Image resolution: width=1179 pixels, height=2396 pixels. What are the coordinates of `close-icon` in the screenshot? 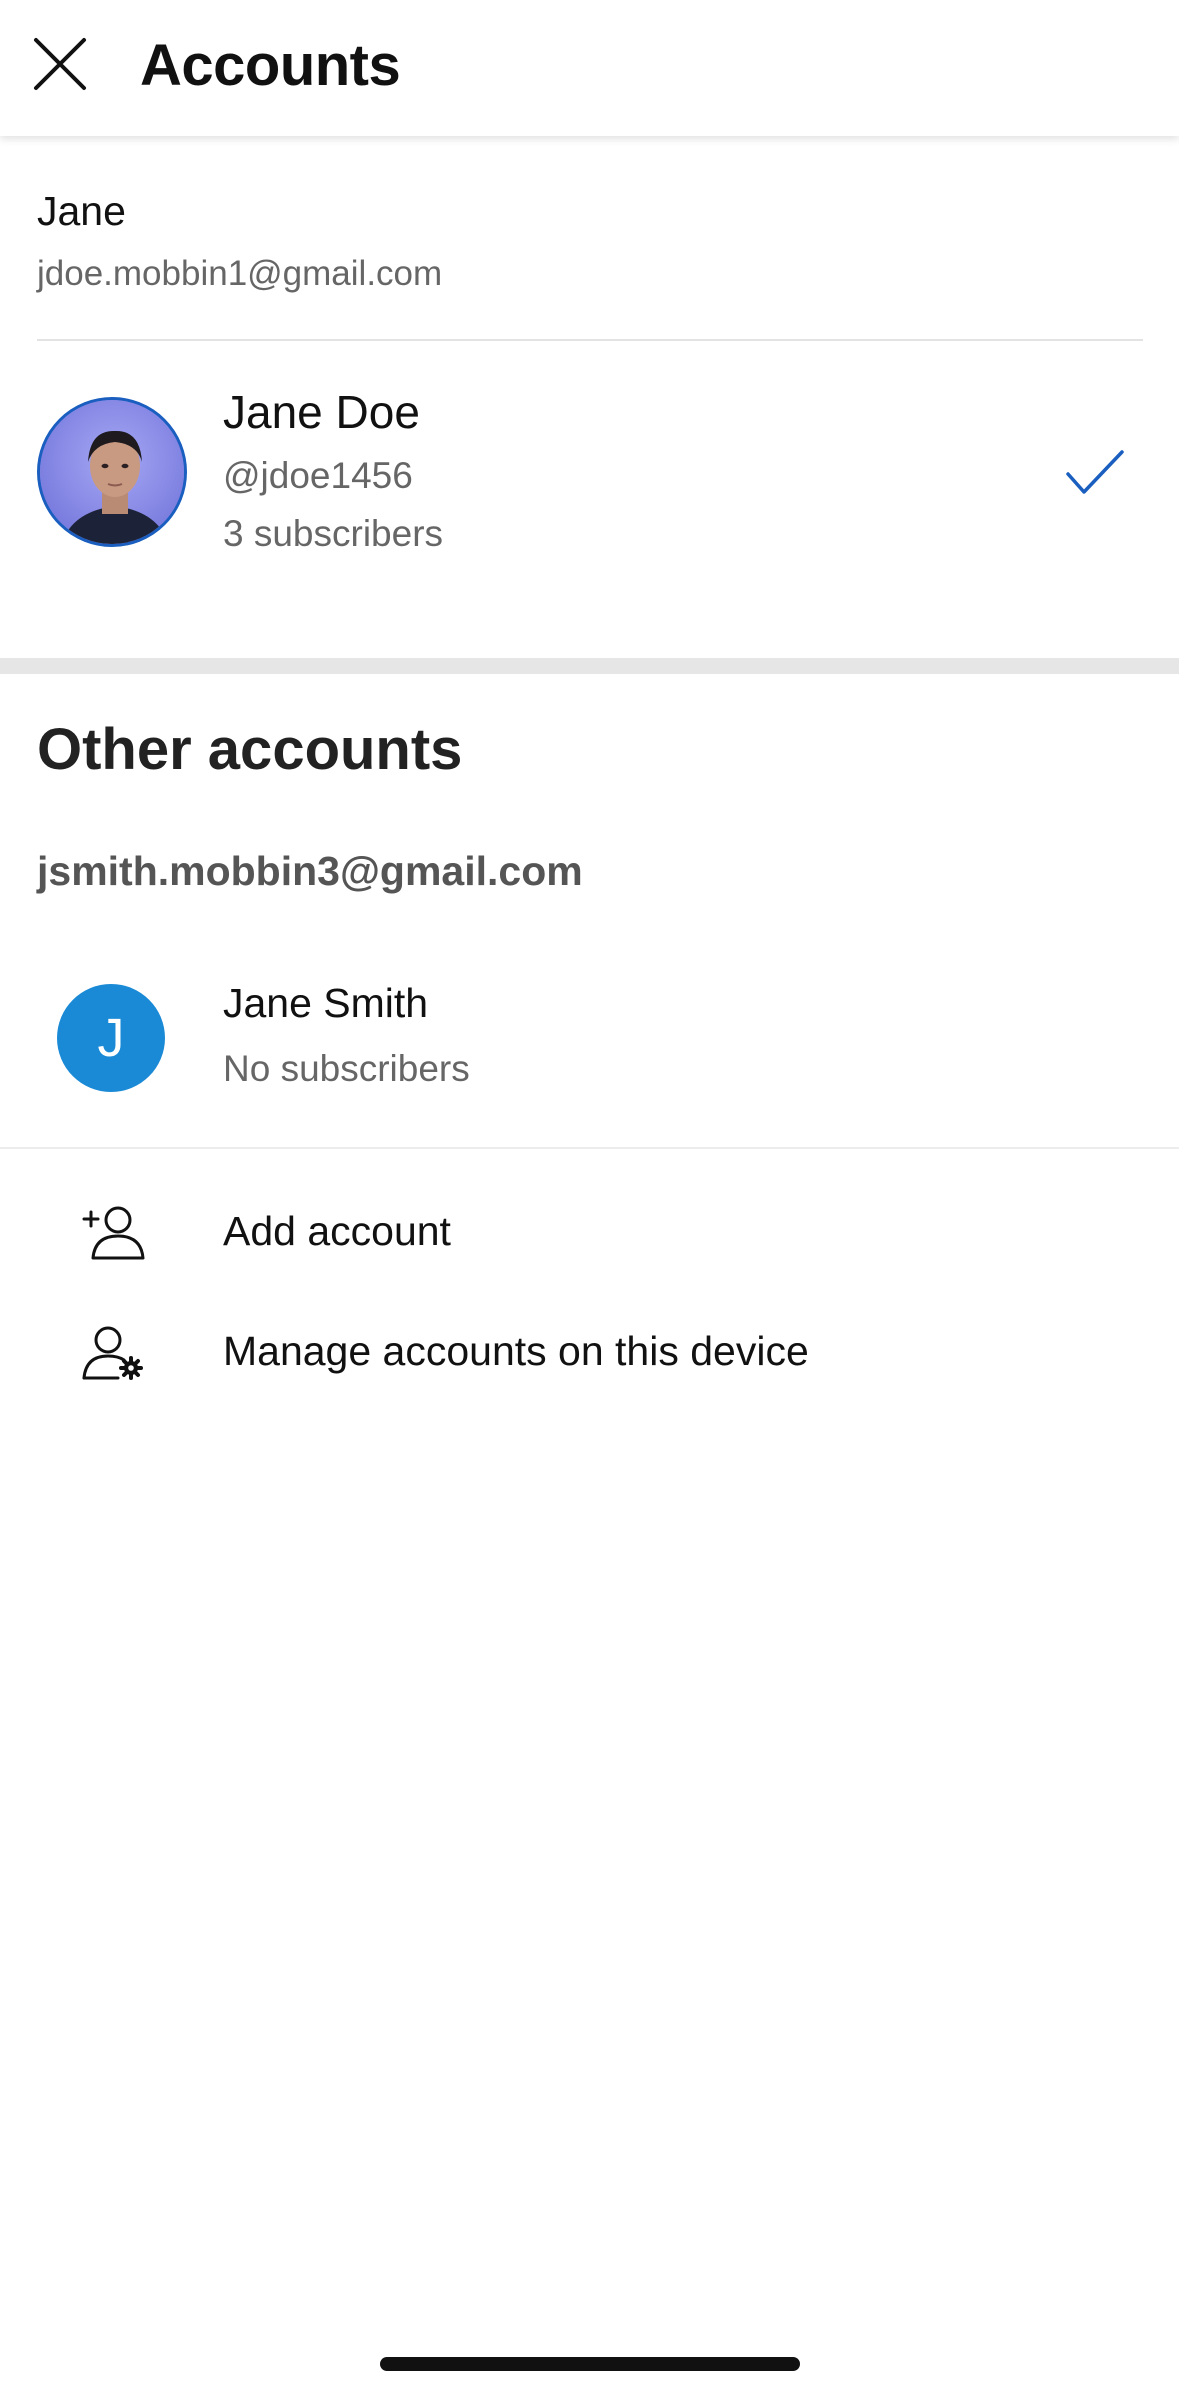 It's located at (60, 64).